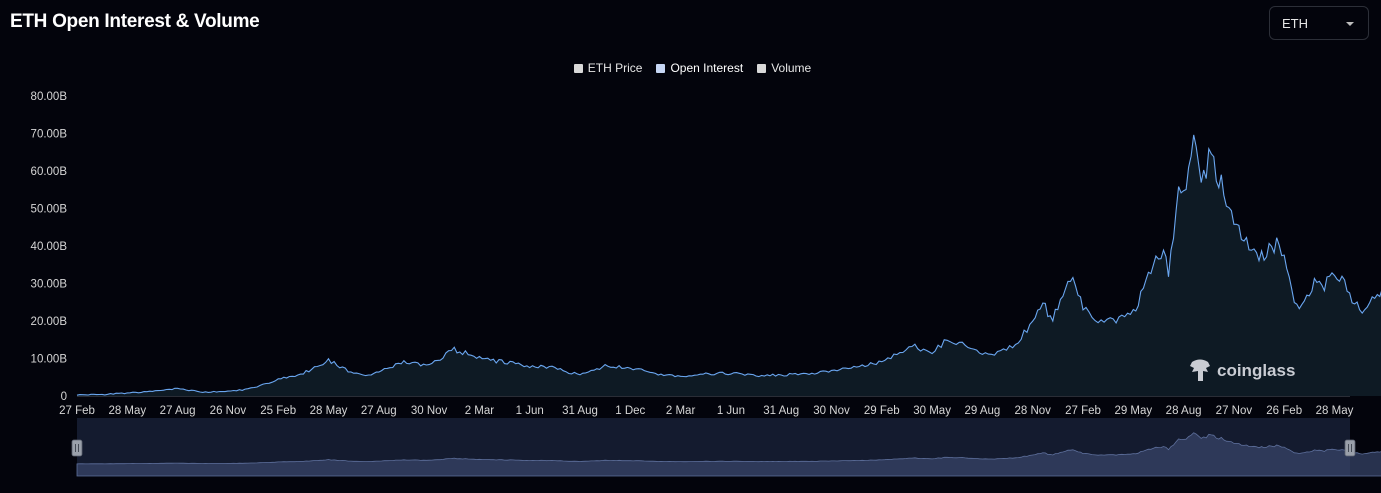 This screenshot has width=1381, height=493. I want to click on x-tick-label: 29 Feb, so click(882, 411).